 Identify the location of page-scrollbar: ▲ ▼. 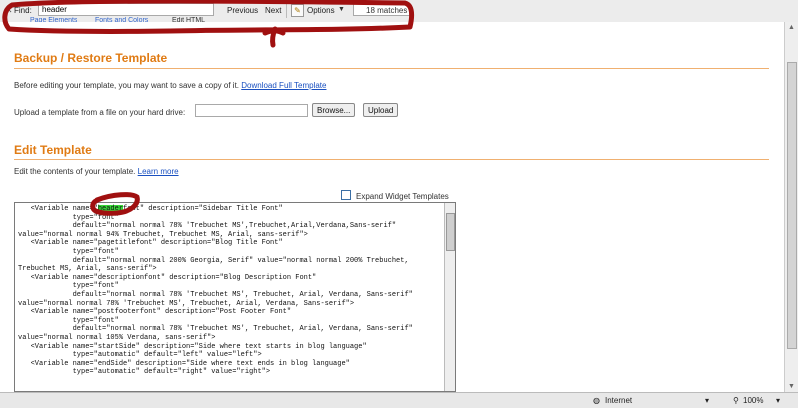
(791, 207).